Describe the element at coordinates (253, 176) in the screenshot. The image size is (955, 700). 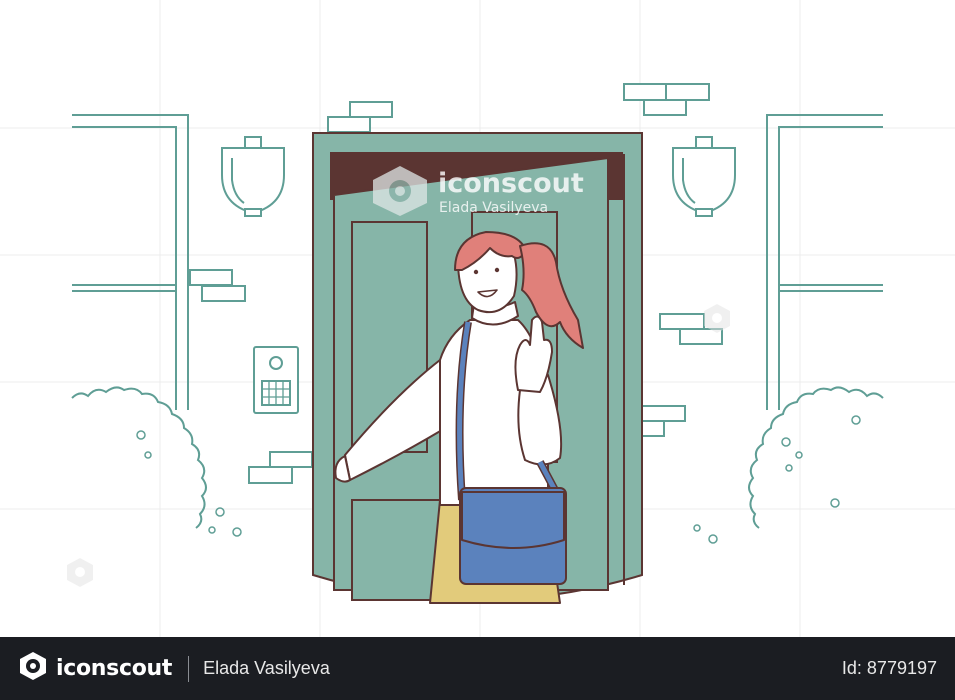
I see `wall-lamp-left-icon` at that location.